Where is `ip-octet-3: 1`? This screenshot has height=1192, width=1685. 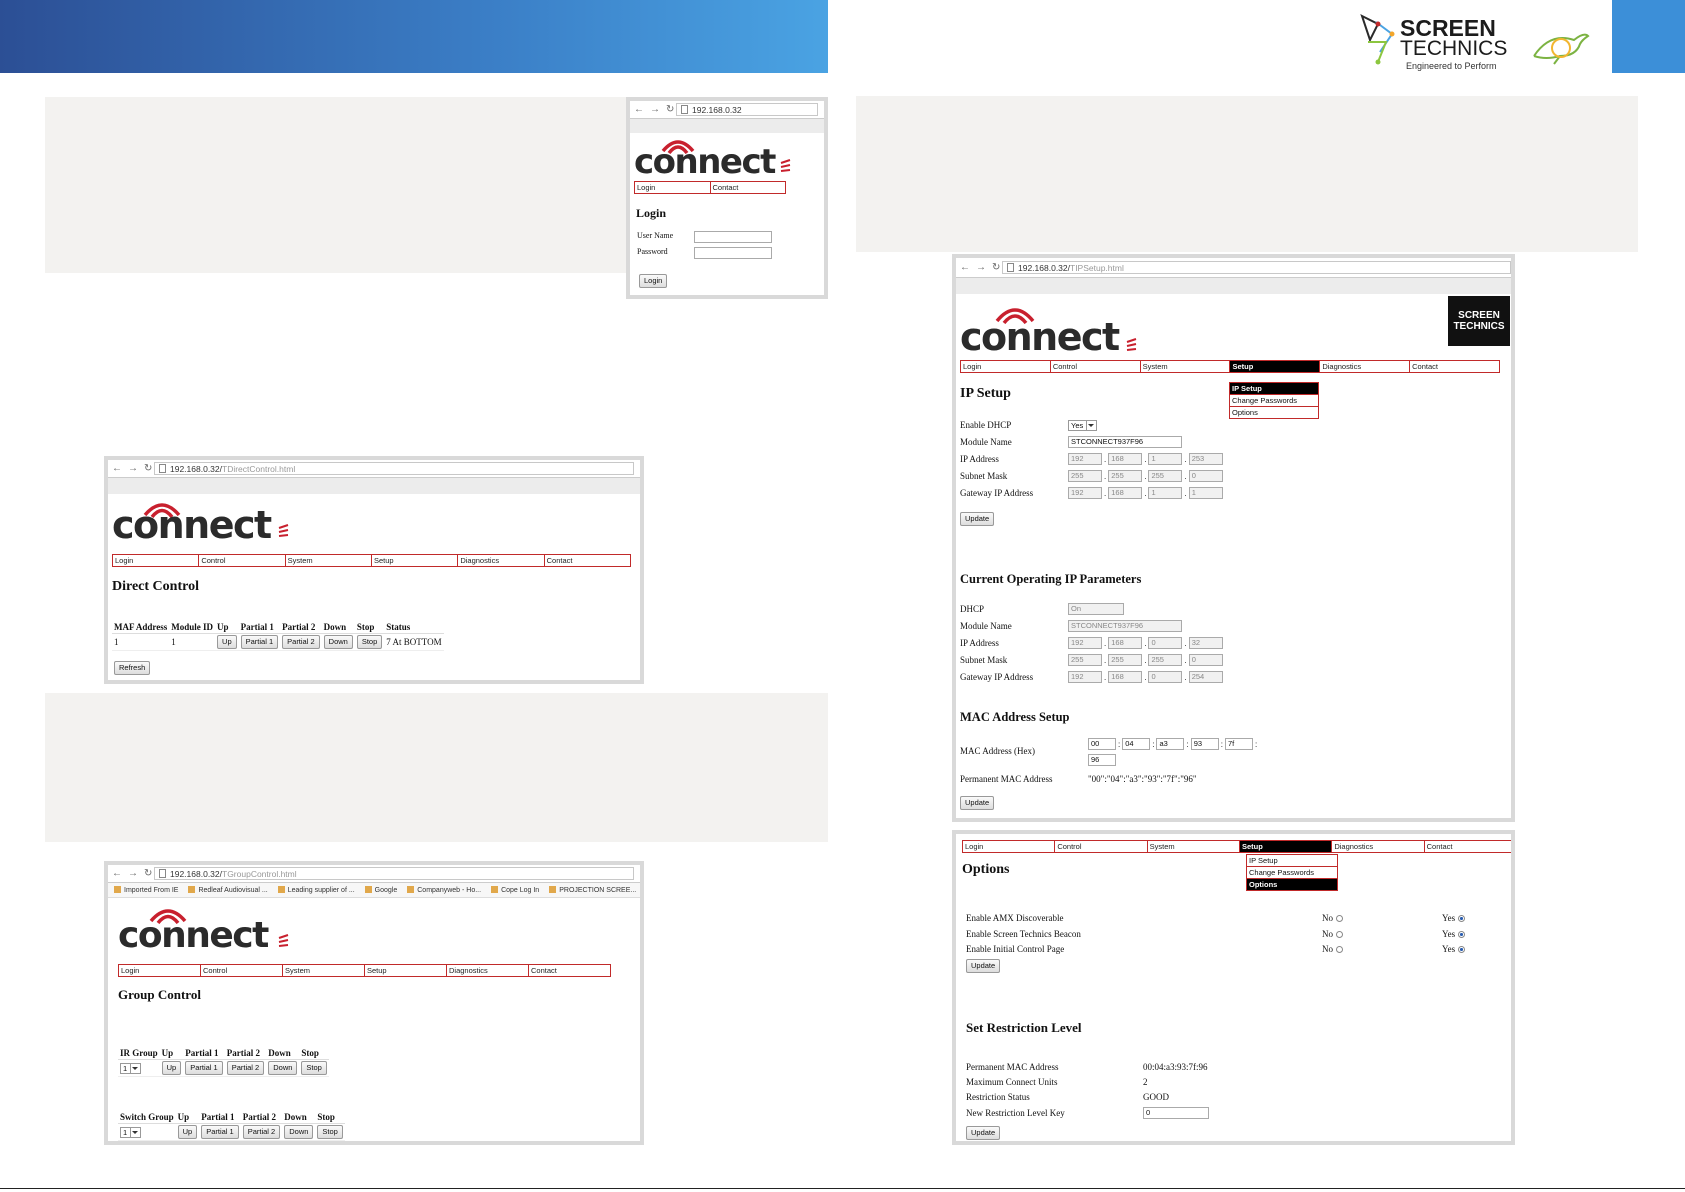
ip-octet-3: 1 is located at coordinates (1165, 459).